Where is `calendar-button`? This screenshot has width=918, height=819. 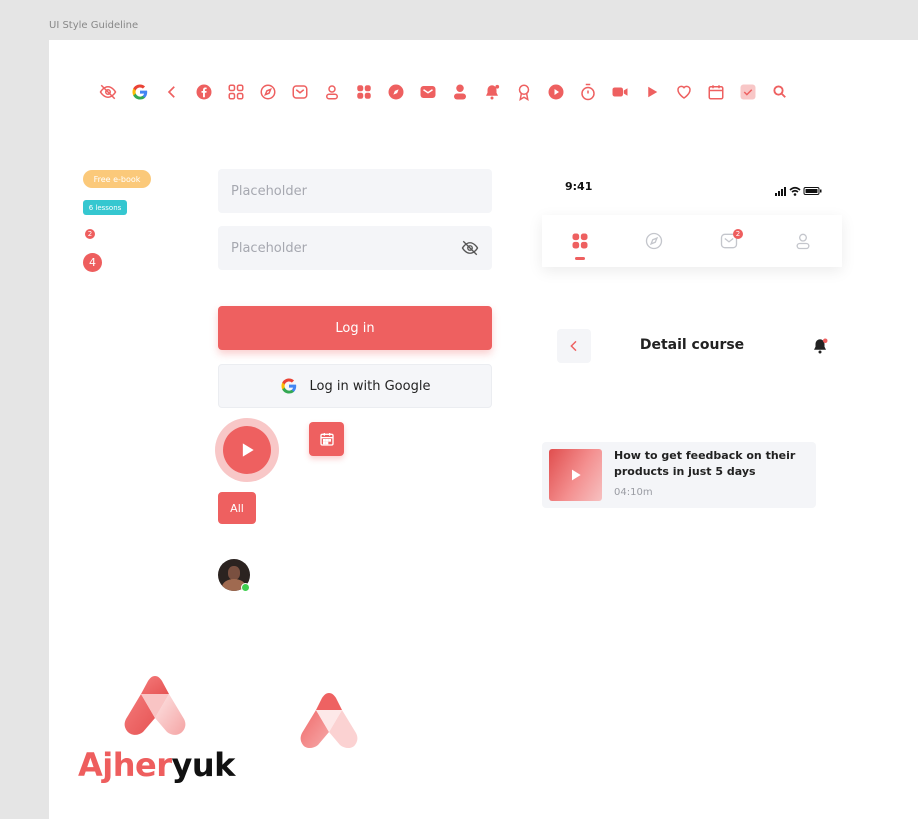
calendar-button is located at coordinates (326, 439).